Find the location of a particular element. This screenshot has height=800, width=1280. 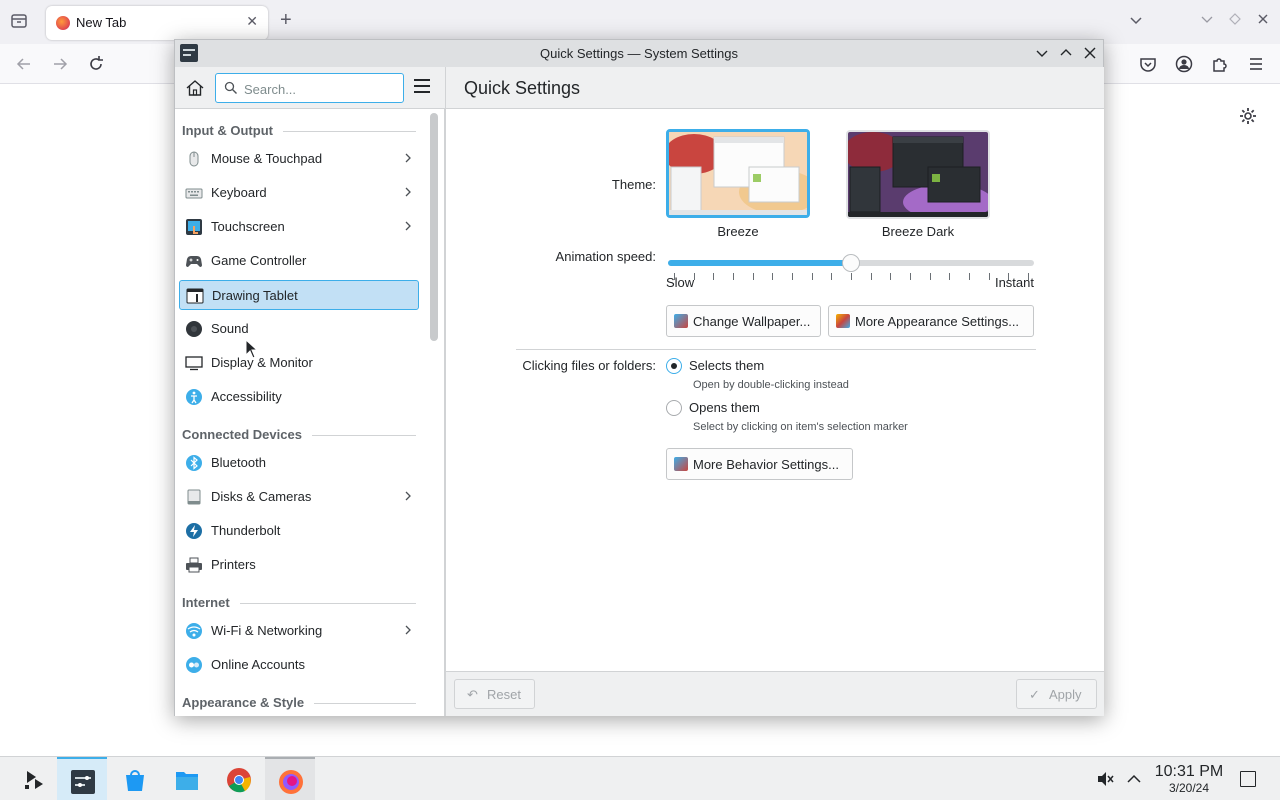

app-launcher-icon is located at coordinates (34, 780).